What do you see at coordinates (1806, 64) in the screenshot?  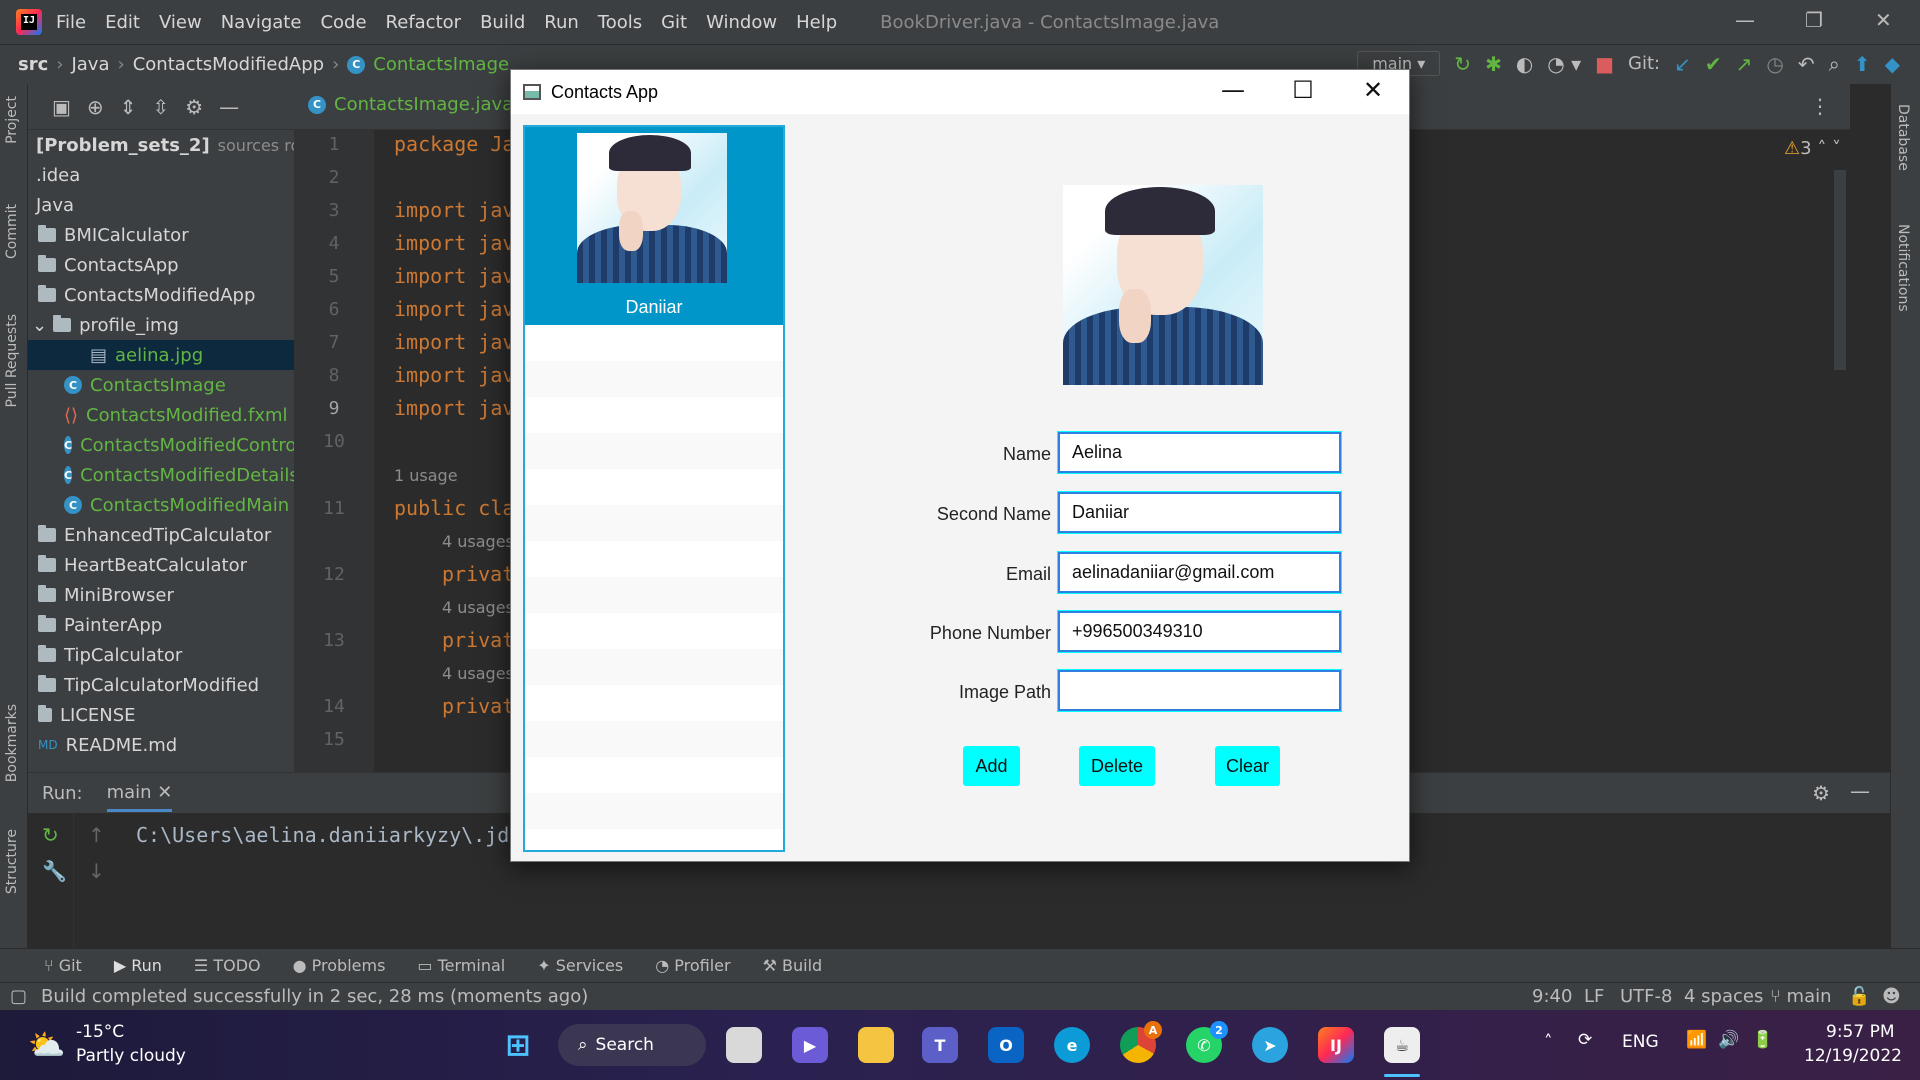 I see `rollback-icon: ↶` at bounding box center [1806, 64].